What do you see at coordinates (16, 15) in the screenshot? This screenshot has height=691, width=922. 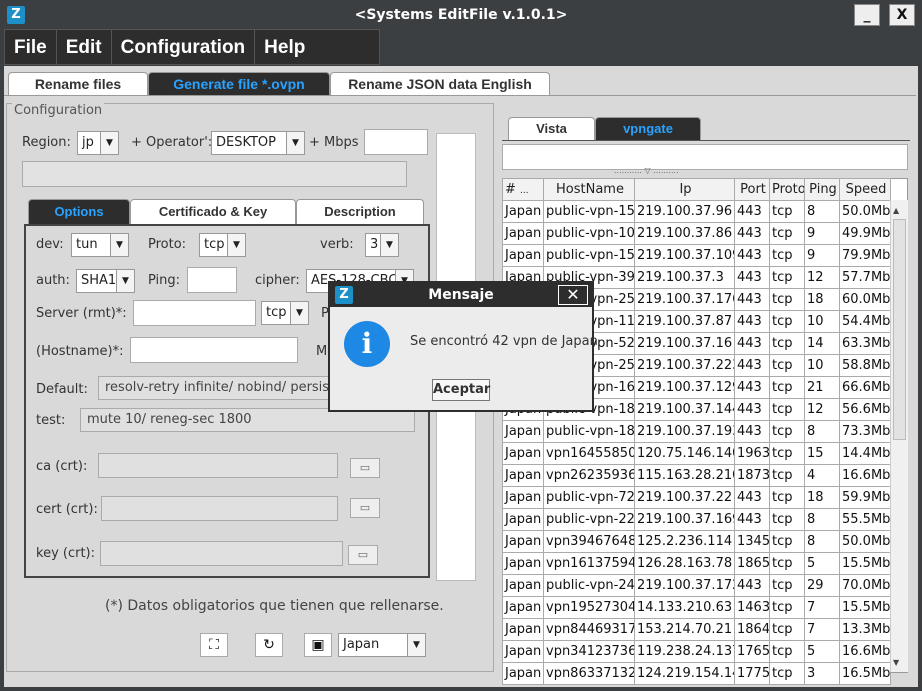 I see `app-logo-icon: Z` at bounding box center [16, 15].